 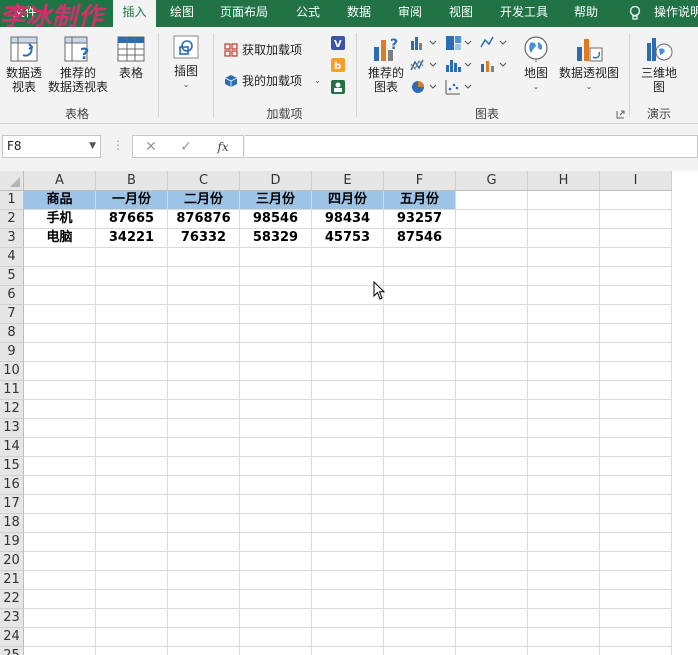 What do you see at coordinates (12, 314) in the screenshot?
I see `row-header-7: 7` at bounding box center [12, 314].